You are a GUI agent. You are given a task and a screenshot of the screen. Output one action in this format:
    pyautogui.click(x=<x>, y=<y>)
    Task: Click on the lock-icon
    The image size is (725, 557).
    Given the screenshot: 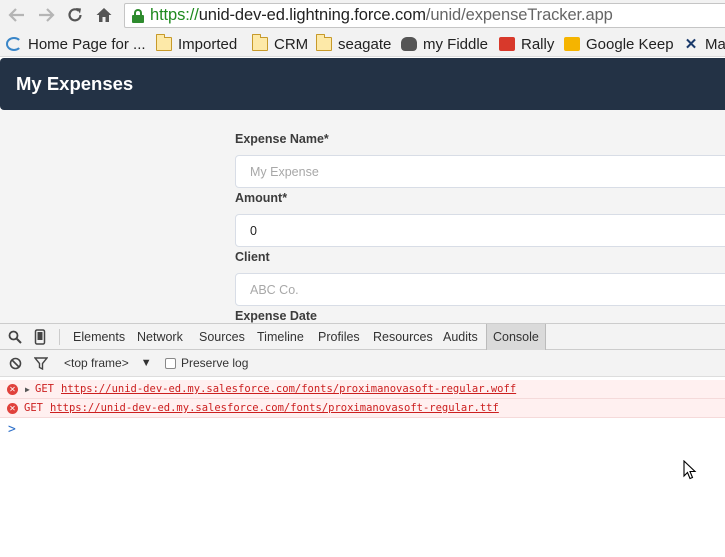 What is the action you would take?
    pyautogui.click(x=138, y=15)
    